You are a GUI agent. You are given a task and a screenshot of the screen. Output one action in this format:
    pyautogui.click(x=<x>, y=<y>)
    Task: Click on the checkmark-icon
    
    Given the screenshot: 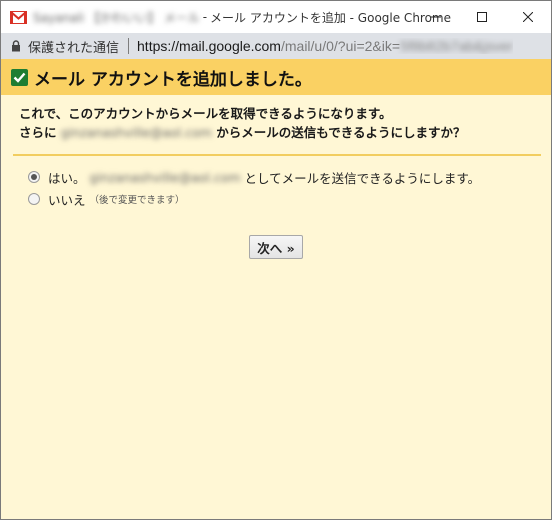 What is the action you would take?
    pyautogui.click(x=19, y=77)
    